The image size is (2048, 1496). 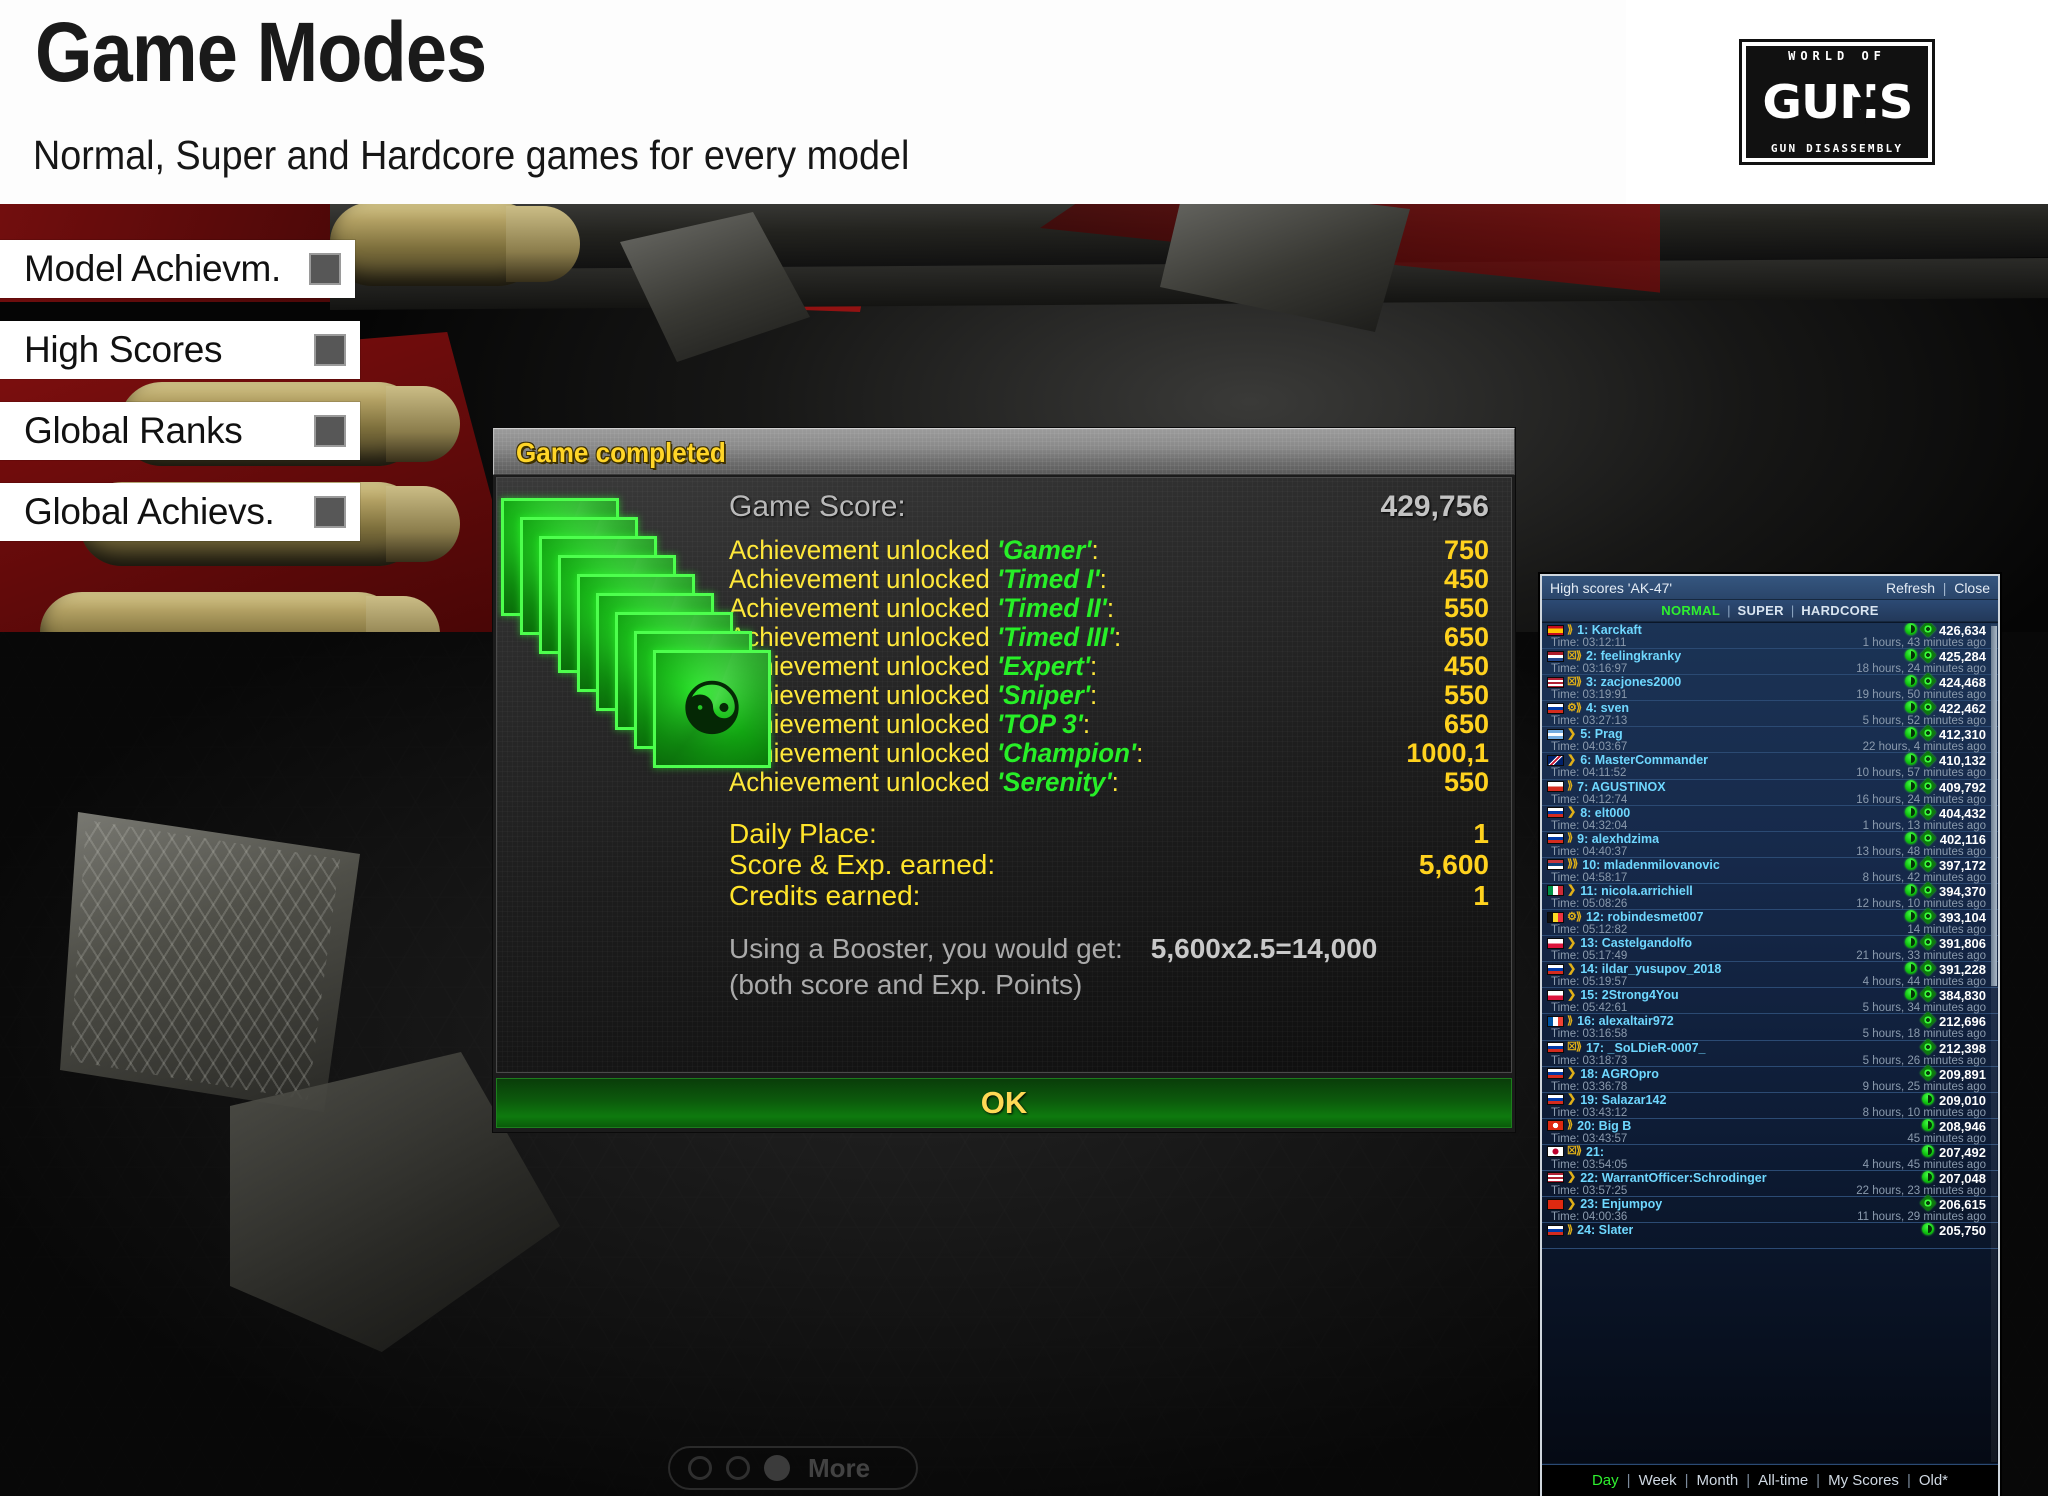 I want to click on player-score: 391,228, so click(x=1962, y=970).